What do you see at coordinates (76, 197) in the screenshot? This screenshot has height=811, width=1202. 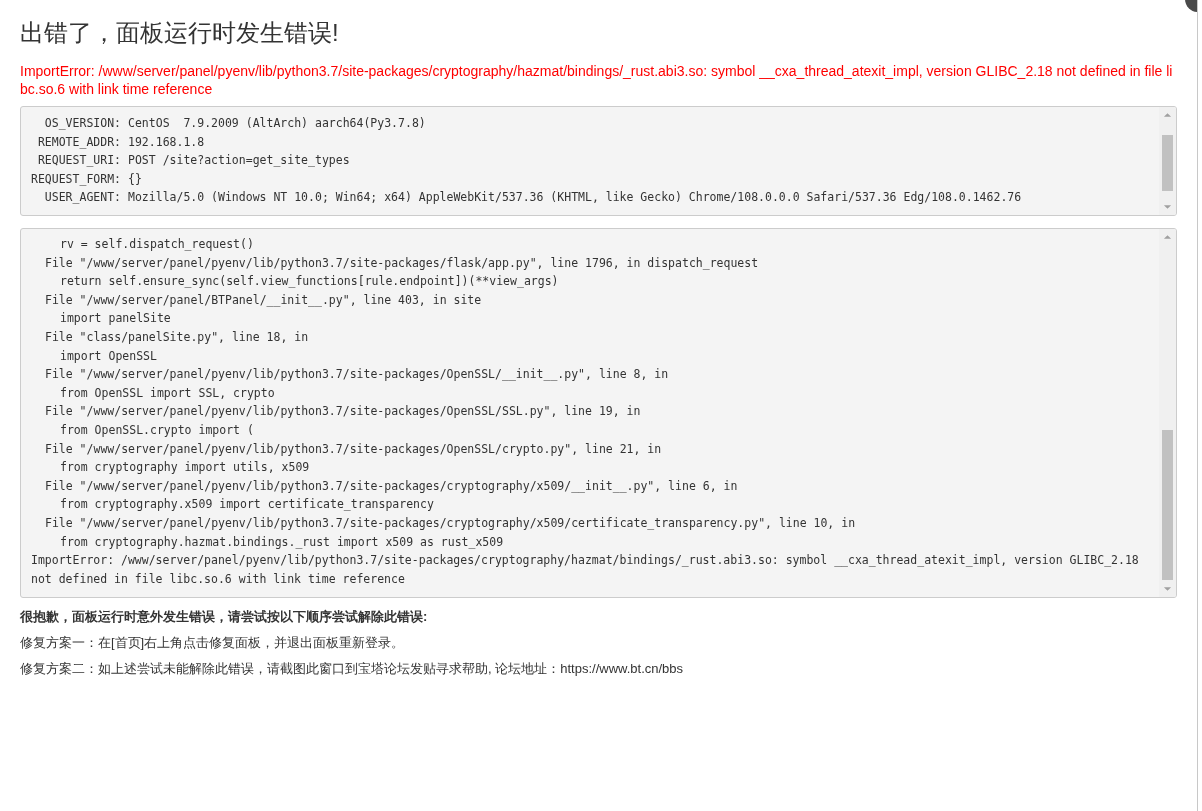 I see `env-key: USER_AGENT:` at bounding box center [76, 197].